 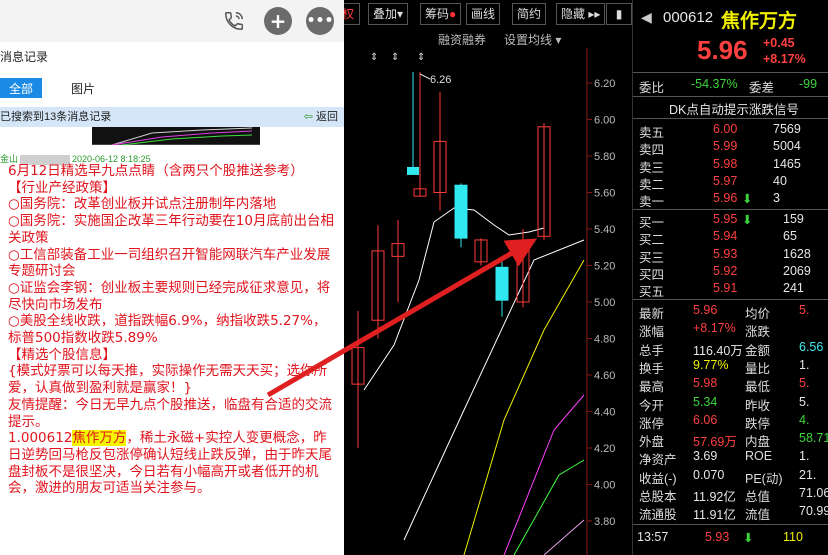 What do you see at coordinates (784, 51) in the screenshot?
I see `price-change-box: +0.45 +8.17%` at bounding box center [784, 51].